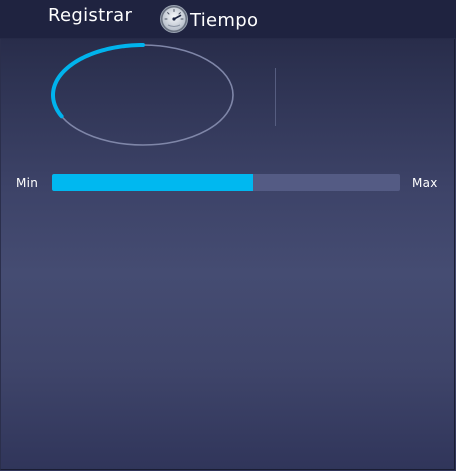 The image size is (456, 471). I want to click on range-max-label: Max, so click(425, 183).